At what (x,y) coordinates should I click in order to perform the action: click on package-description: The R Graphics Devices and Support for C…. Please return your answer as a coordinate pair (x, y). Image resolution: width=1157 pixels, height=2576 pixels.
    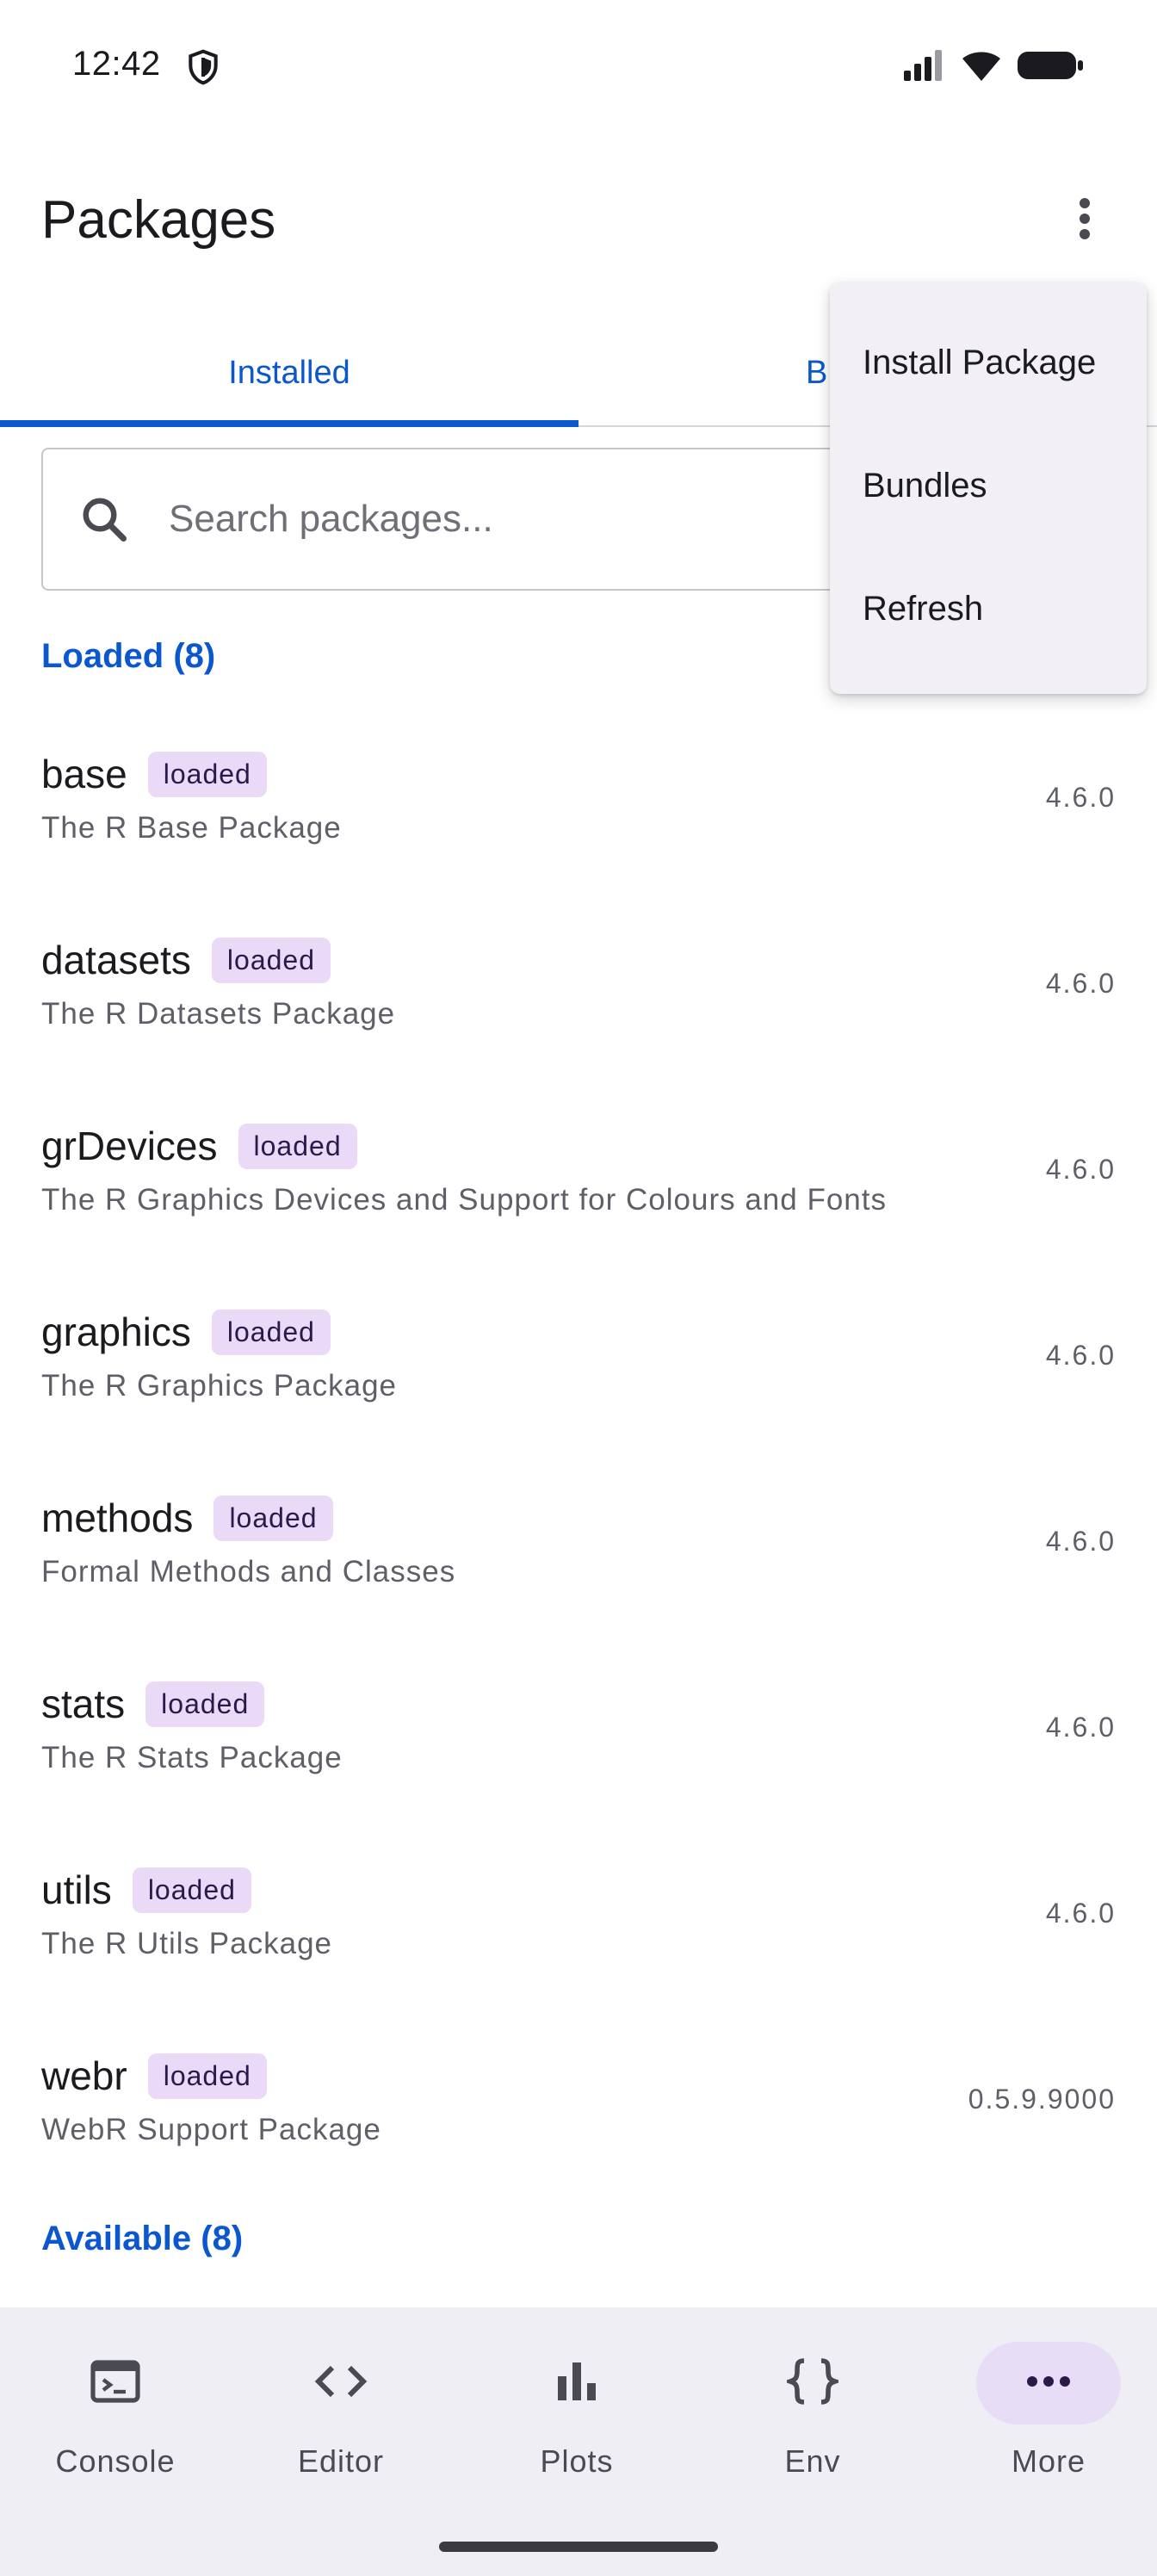
    Looking at the image, I should click on (464, 1200).